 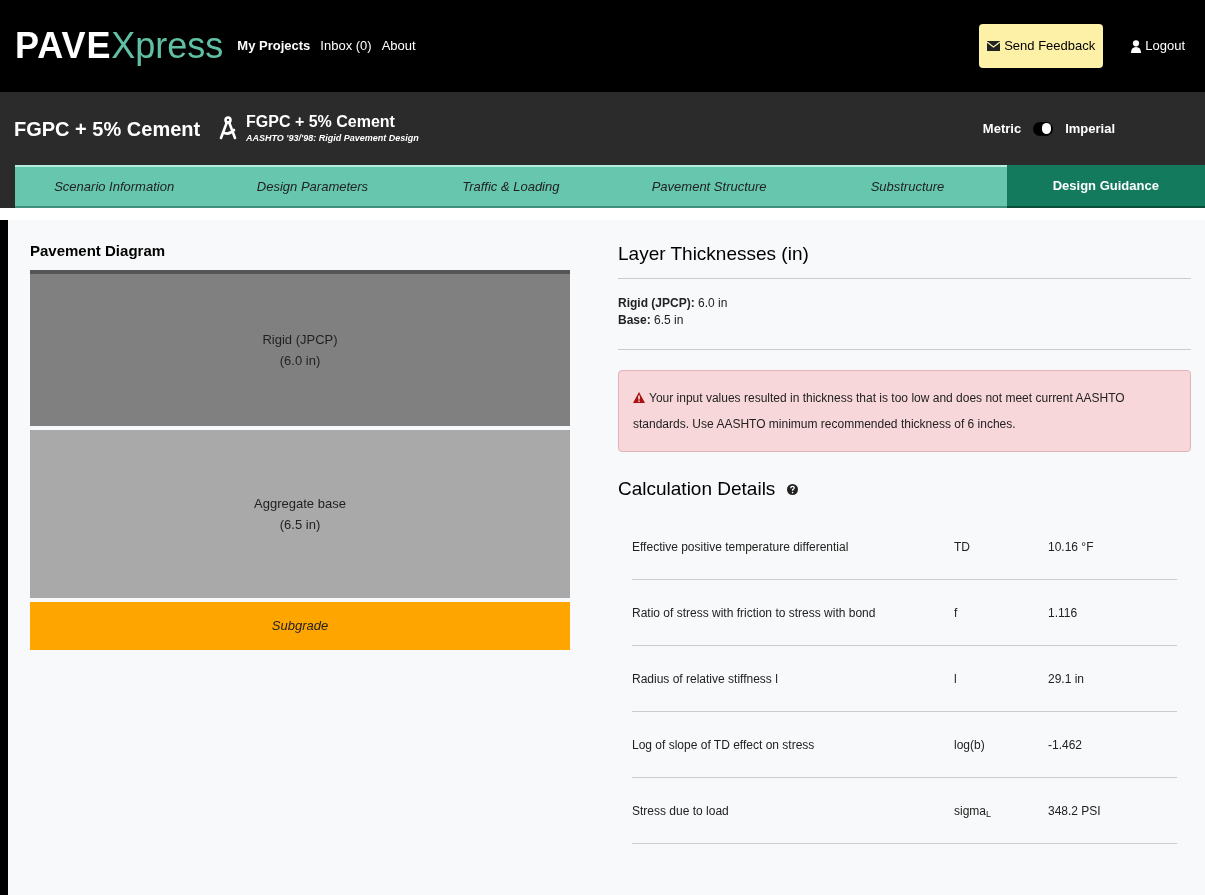 I want to click on nav-tab: Design Parameters, so click(x=312, y=186).